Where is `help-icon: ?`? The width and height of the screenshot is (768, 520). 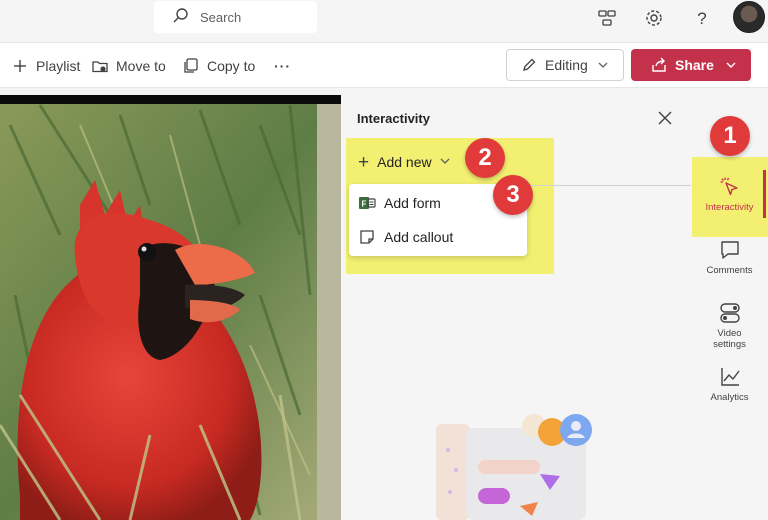 help-icon: ? is located at coordinates (702, 18).